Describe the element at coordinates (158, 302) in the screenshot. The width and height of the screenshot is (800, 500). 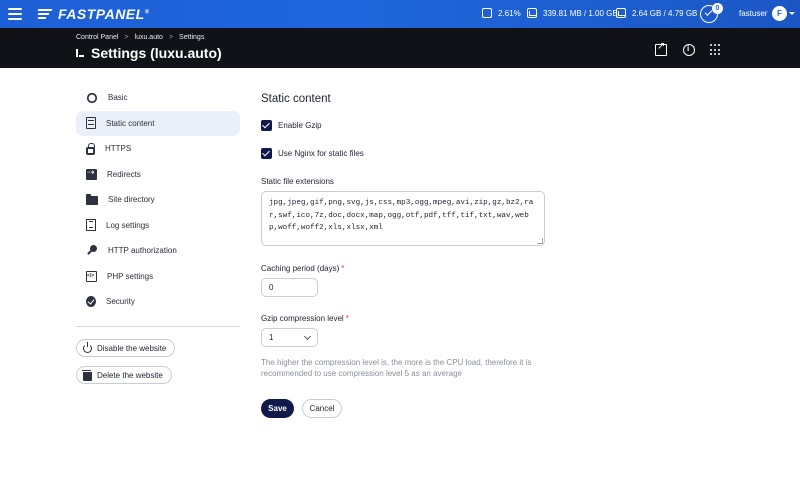
I see `sidebar-item-security: Security` at that location.